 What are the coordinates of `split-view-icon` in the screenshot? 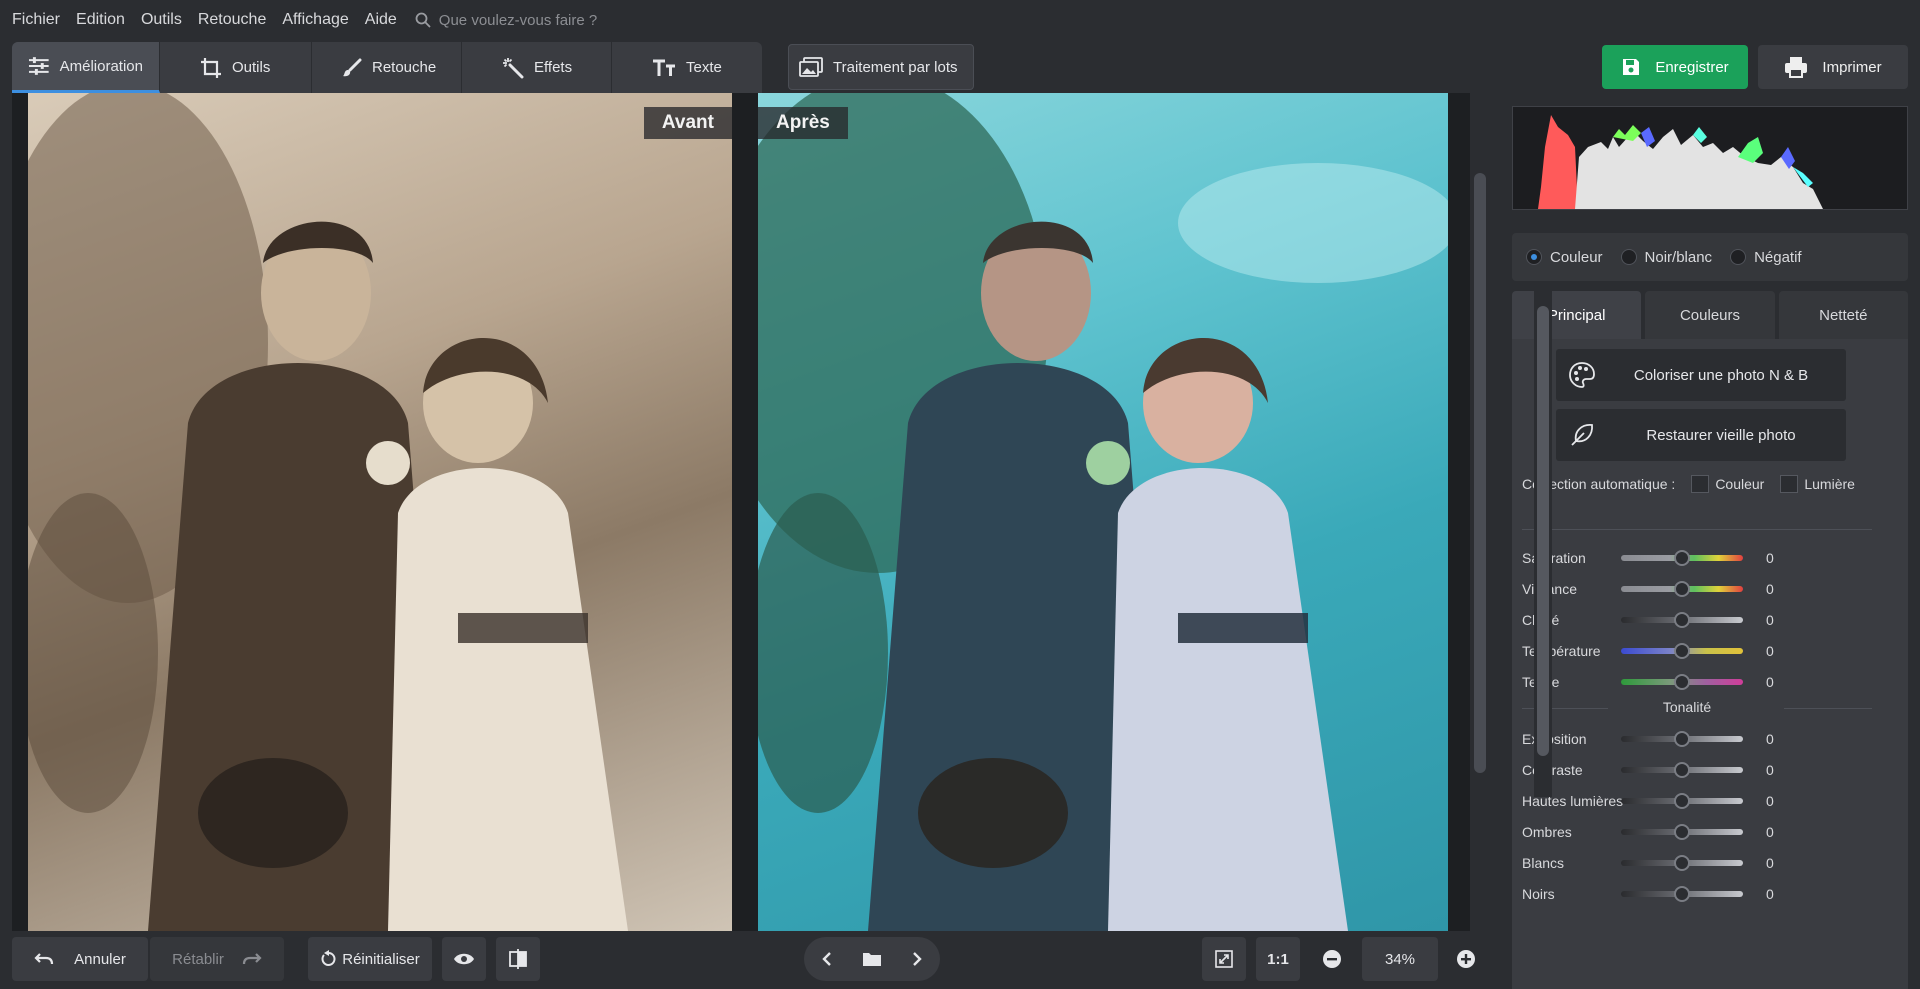 It's located at (518, 959).